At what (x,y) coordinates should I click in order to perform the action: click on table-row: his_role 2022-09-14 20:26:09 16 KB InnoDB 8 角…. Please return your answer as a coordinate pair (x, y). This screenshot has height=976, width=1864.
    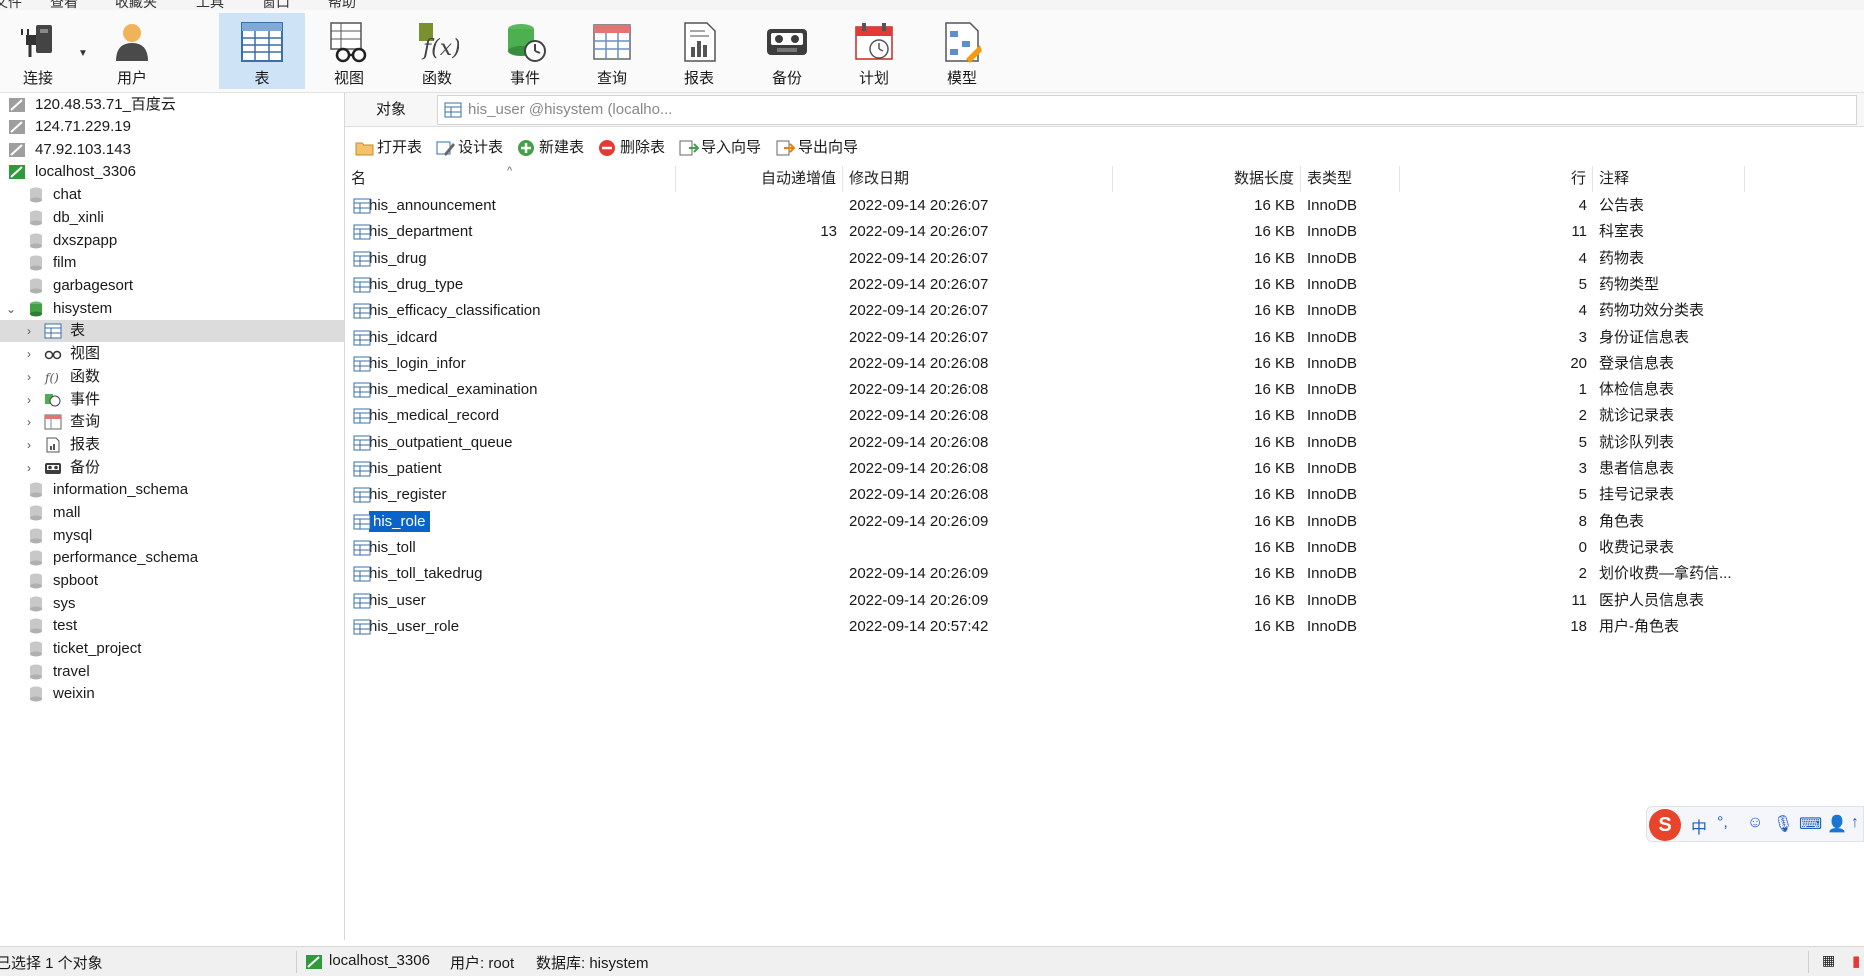
    Looking at the image, I should click on (1104, 522).